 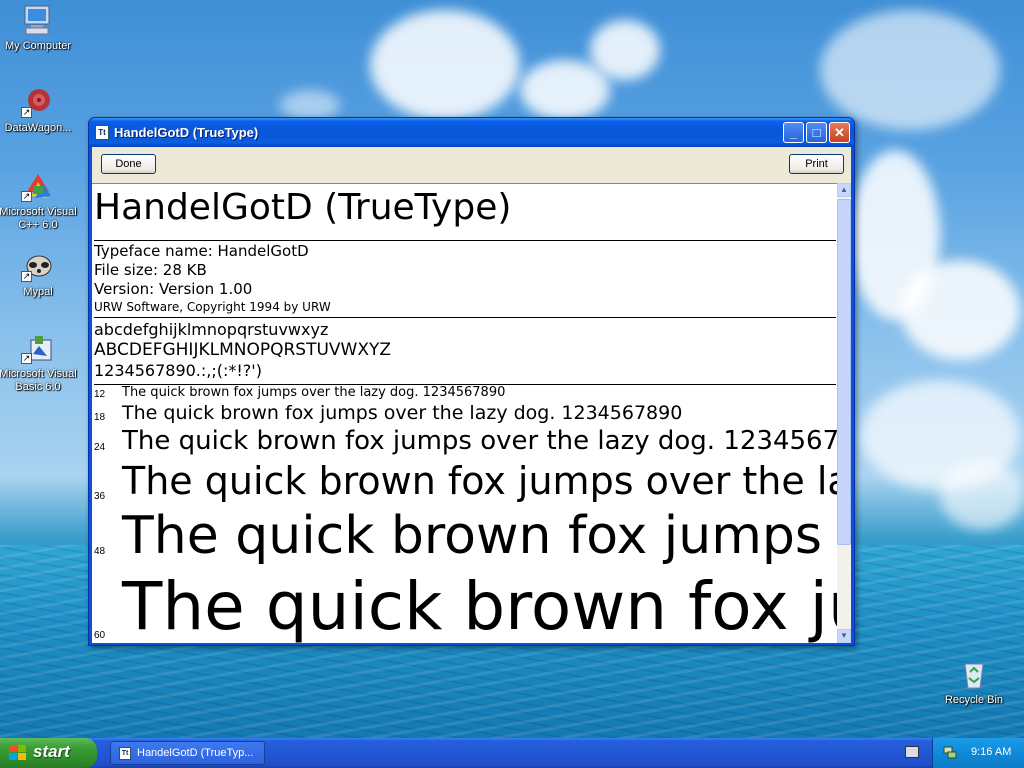 I want to click on window-title: HandelGotD (TrueType), so click(x=186, y=132).